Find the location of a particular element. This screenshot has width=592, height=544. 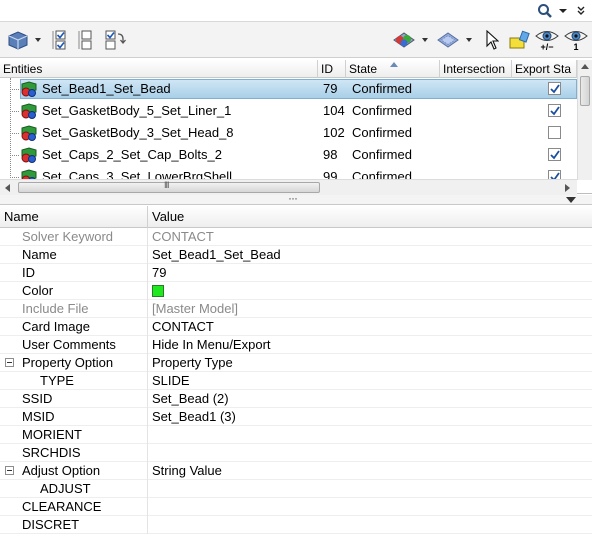

property-header-name: Name is located at coordinates (74, 217).